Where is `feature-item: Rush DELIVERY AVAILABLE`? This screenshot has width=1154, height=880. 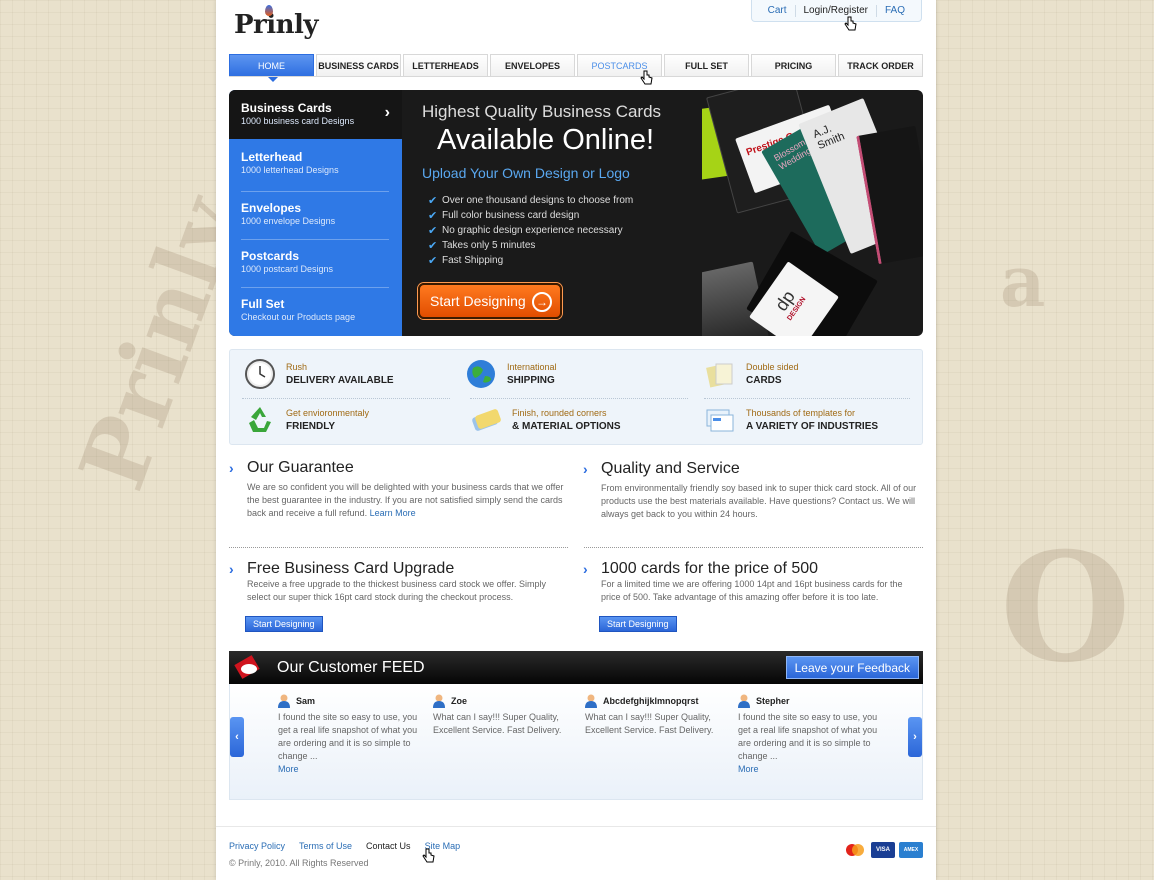 feature-item: Rush DELIVERY AVAILABLE is located at coordinates (319, 374).